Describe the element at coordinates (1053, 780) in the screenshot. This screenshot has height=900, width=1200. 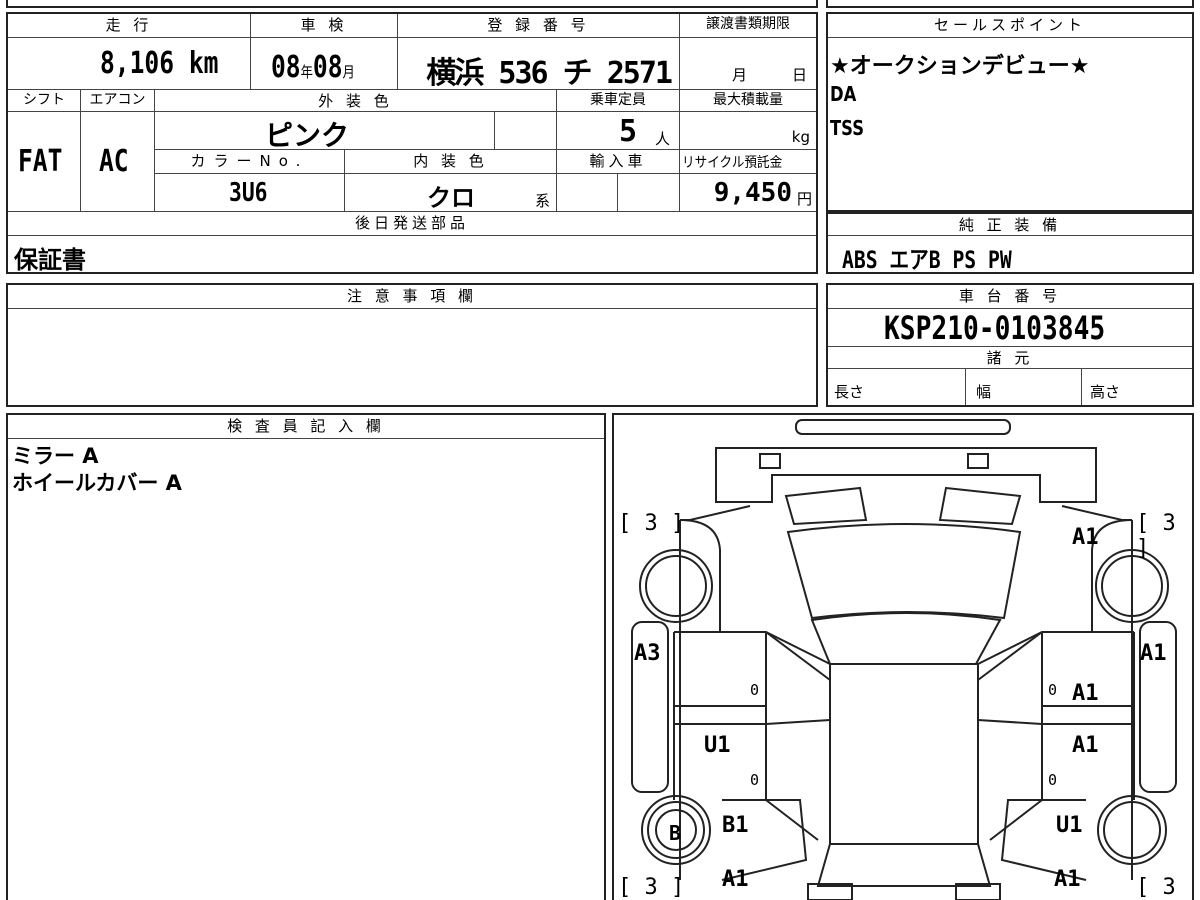
I see `label-right-rear-zero: 0` at that location.